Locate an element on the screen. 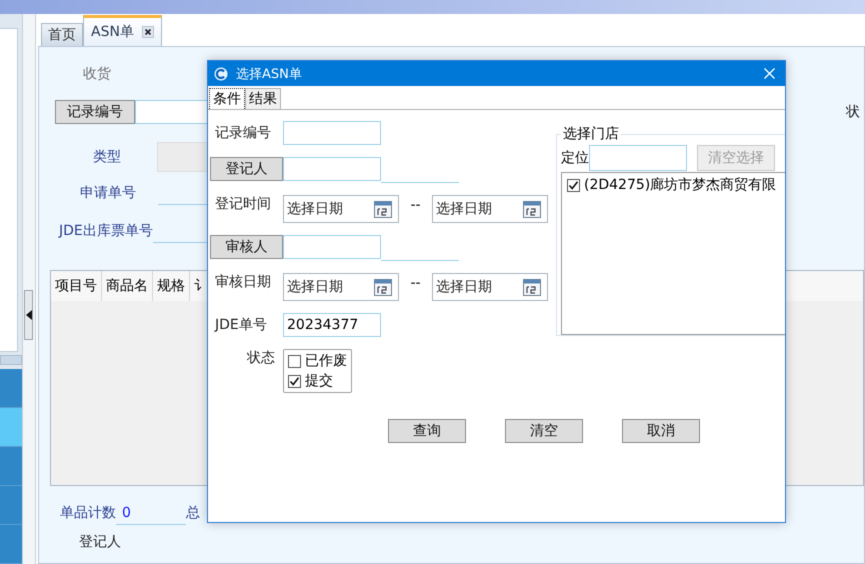  dialog-button: 清空 is located at coordinates (544, 431).